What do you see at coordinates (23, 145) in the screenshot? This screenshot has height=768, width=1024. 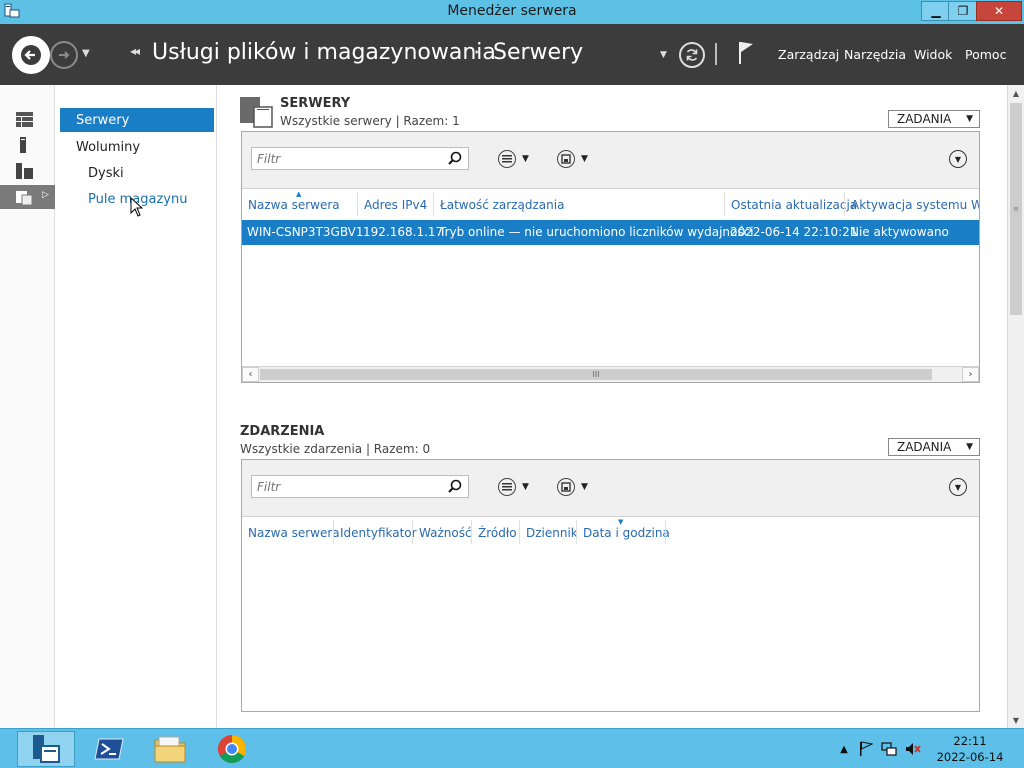 I see `local-server-icon` at bounding box center [23, 145].